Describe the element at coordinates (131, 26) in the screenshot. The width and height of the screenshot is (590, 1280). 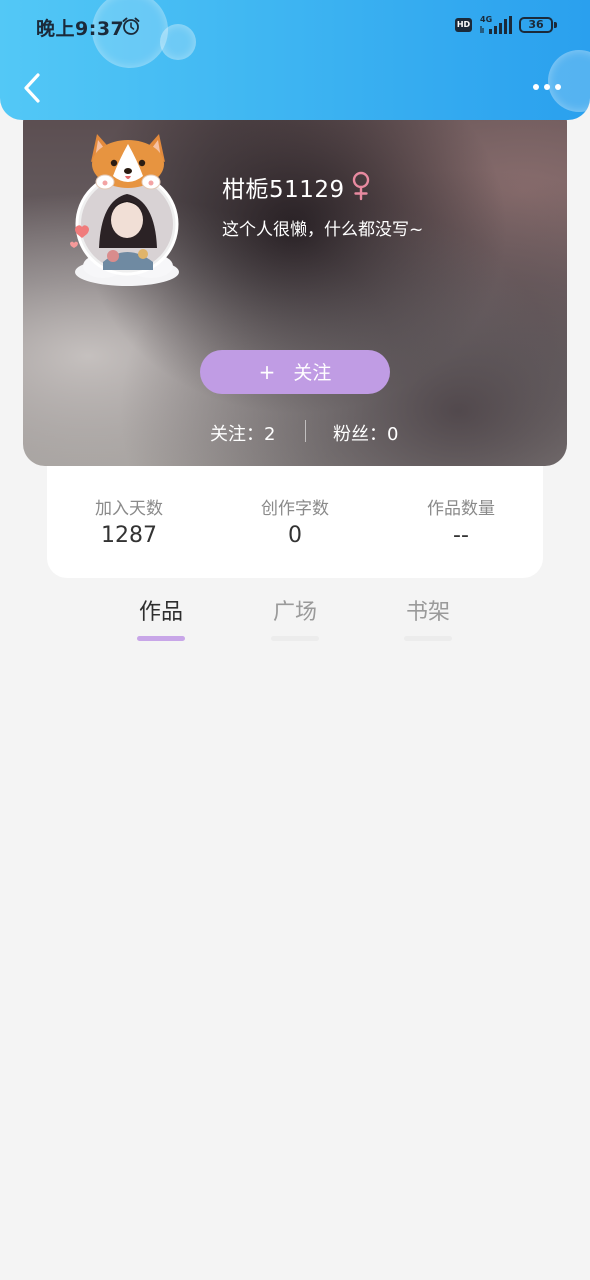
I see `alarm-clock-icon` at that location.